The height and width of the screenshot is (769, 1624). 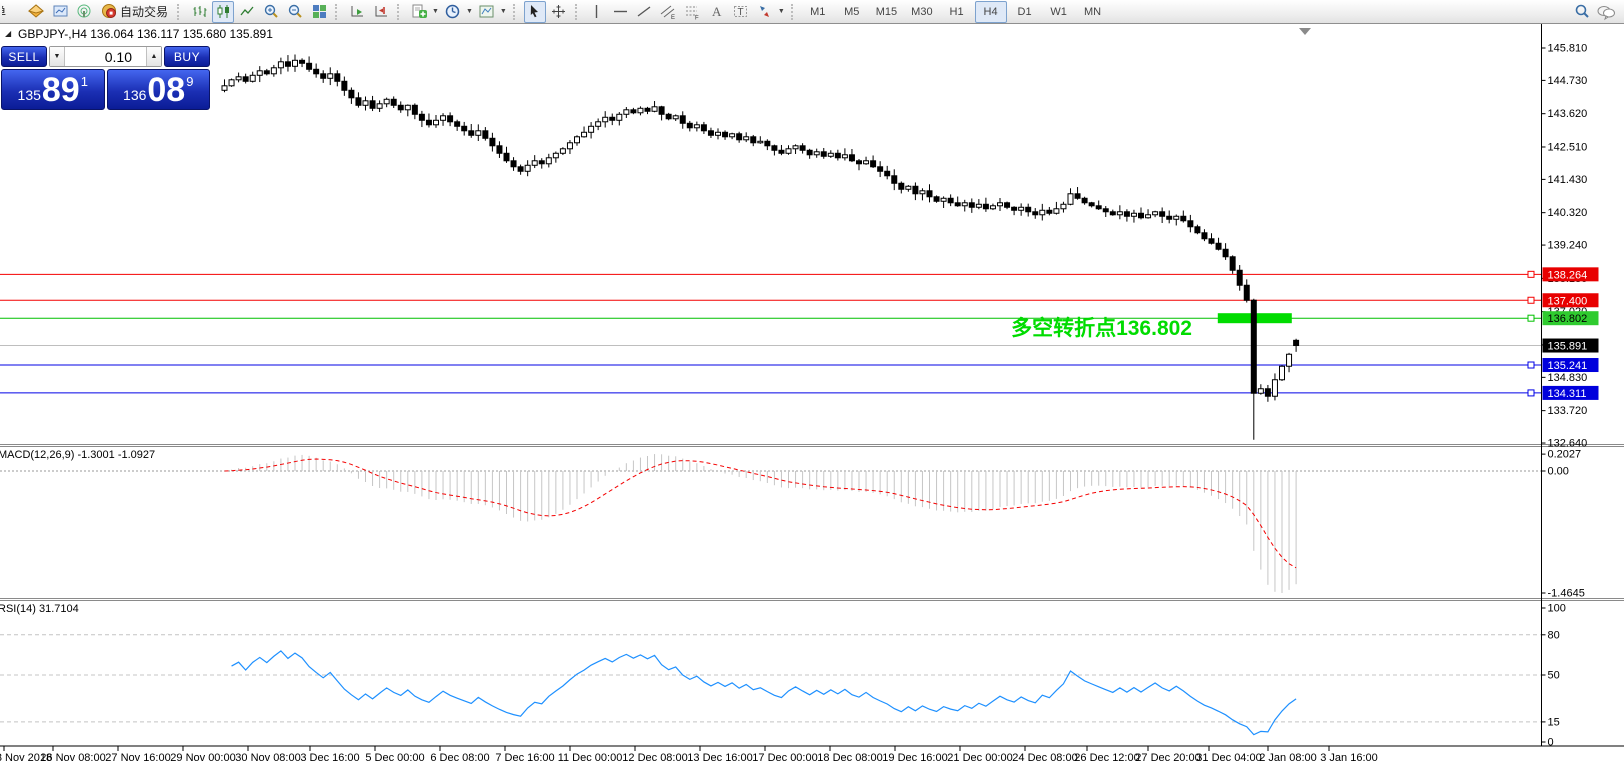 I want to click on periods-icon, so click(x=453, y=12).